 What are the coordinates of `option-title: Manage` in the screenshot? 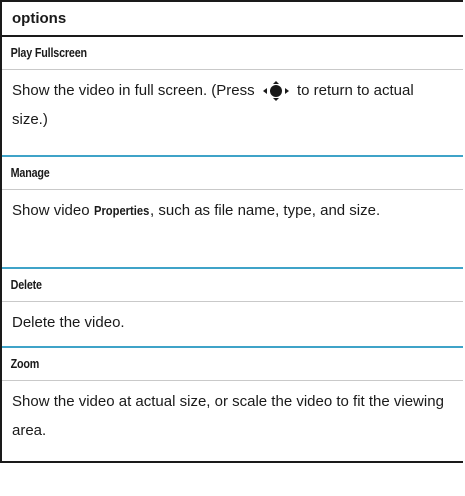 It's located at (30, 173).